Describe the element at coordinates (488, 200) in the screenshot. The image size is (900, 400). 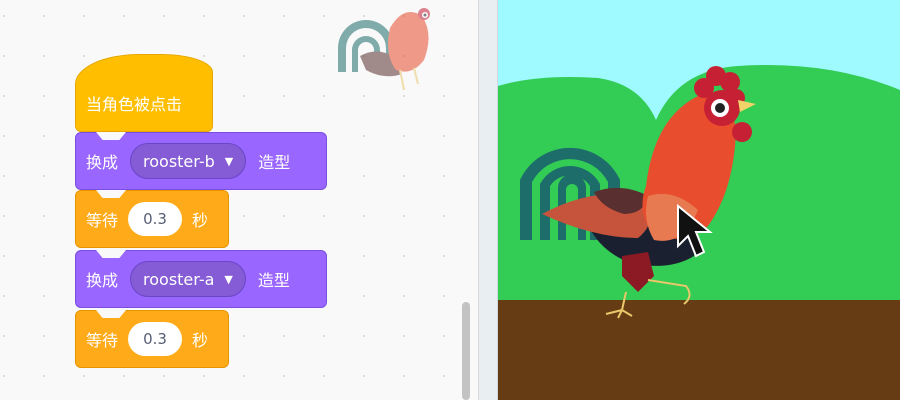
I see `pane-divider` at that location.